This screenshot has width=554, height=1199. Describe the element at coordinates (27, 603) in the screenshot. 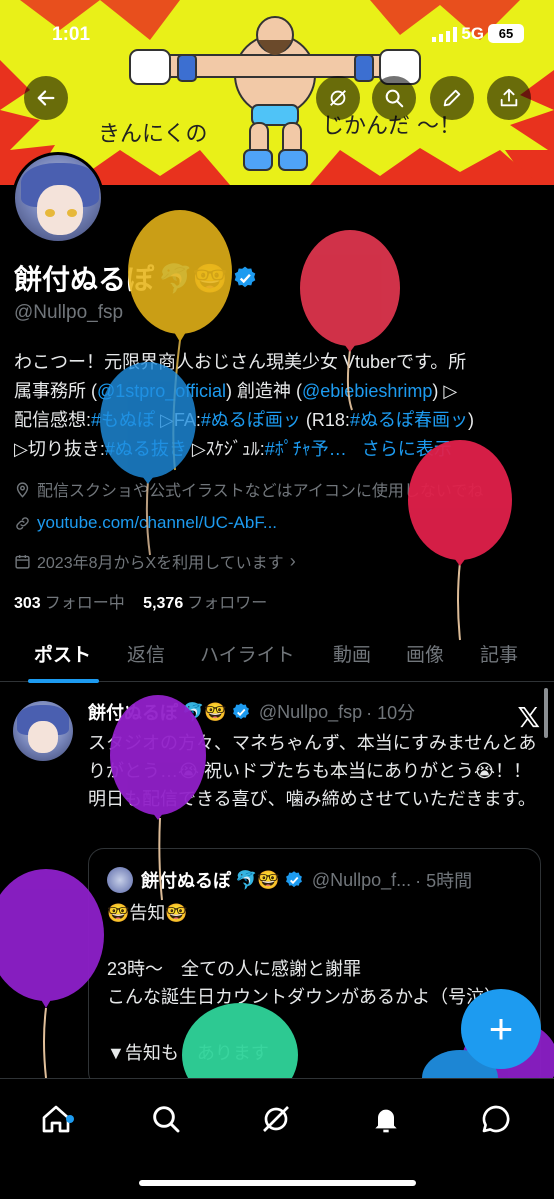

I see `following-count: 303` at that location.